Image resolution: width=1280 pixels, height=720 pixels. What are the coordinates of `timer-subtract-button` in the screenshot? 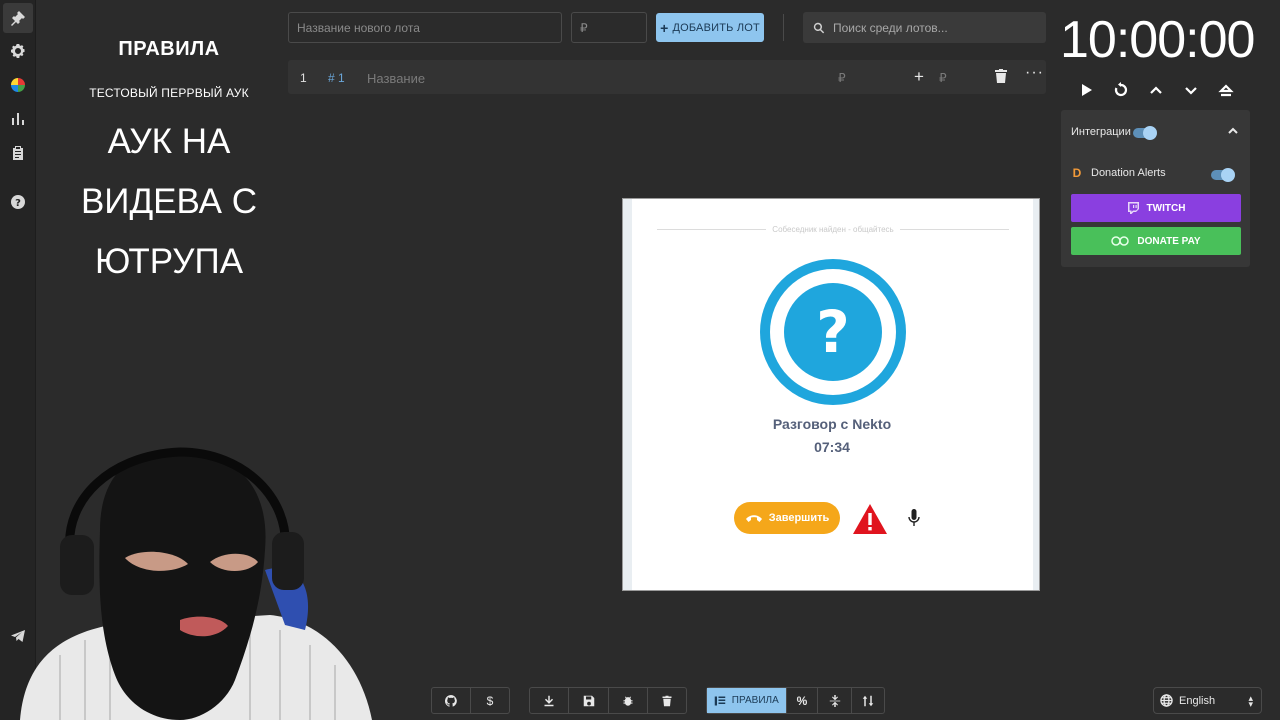 It's located at (1191, 90).